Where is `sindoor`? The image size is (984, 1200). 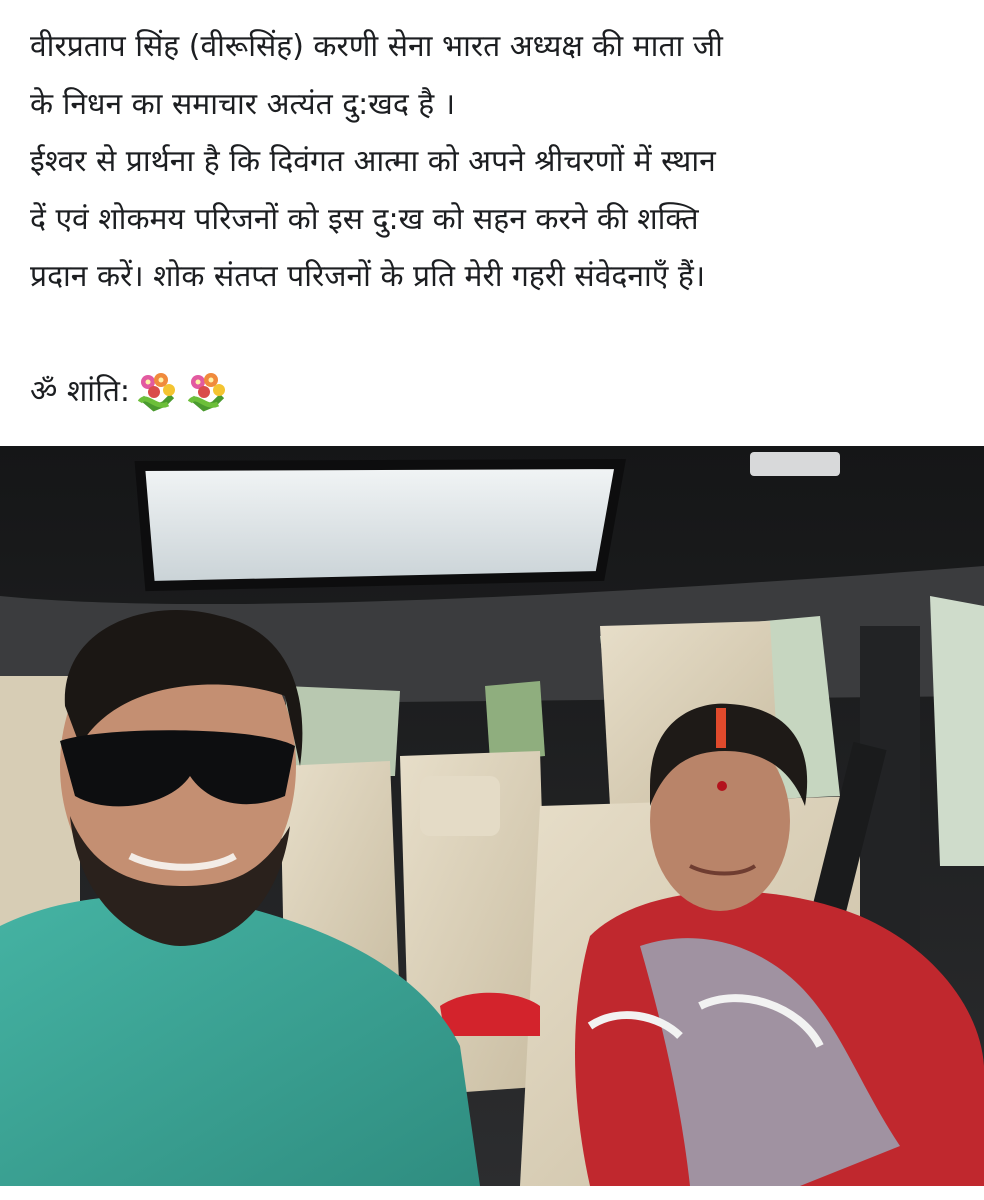
sindoor is located at coordinates (721, 728).